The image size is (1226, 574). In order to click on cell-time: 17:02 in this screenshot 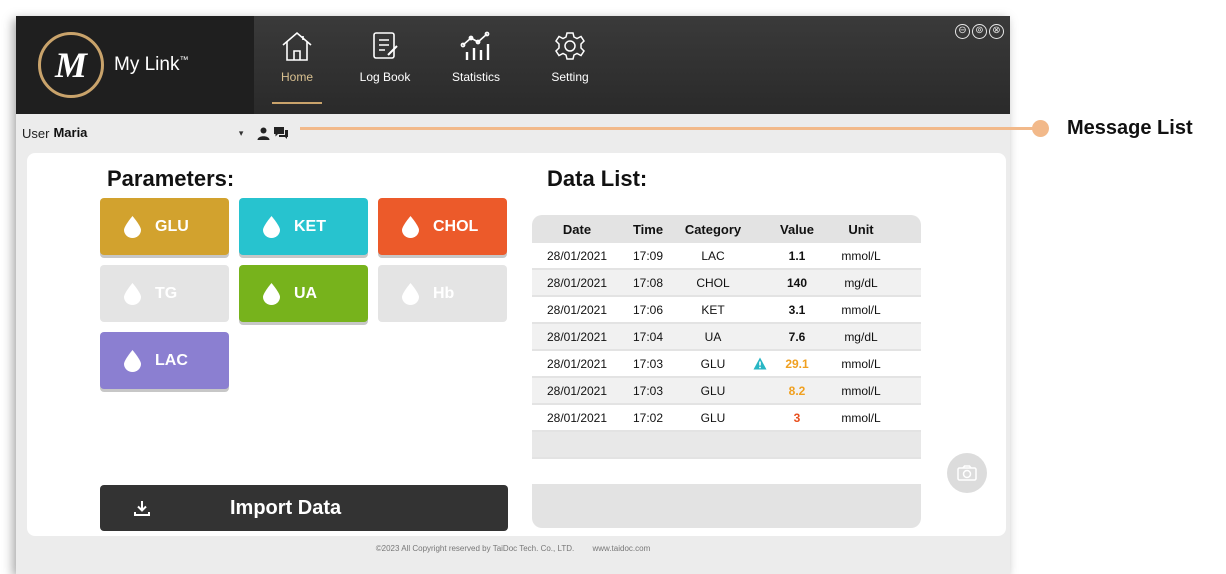, I will do `click(648, 417)`.